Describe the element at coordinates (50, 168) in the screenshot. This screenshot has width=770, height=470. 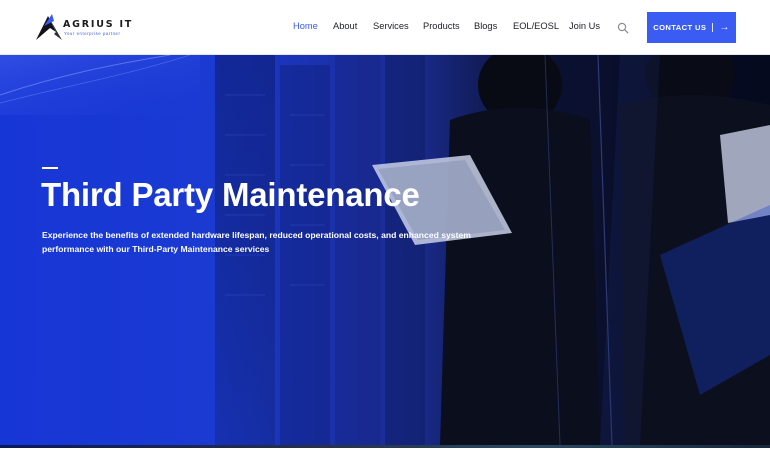
I see `hero-accent-line` at that location.